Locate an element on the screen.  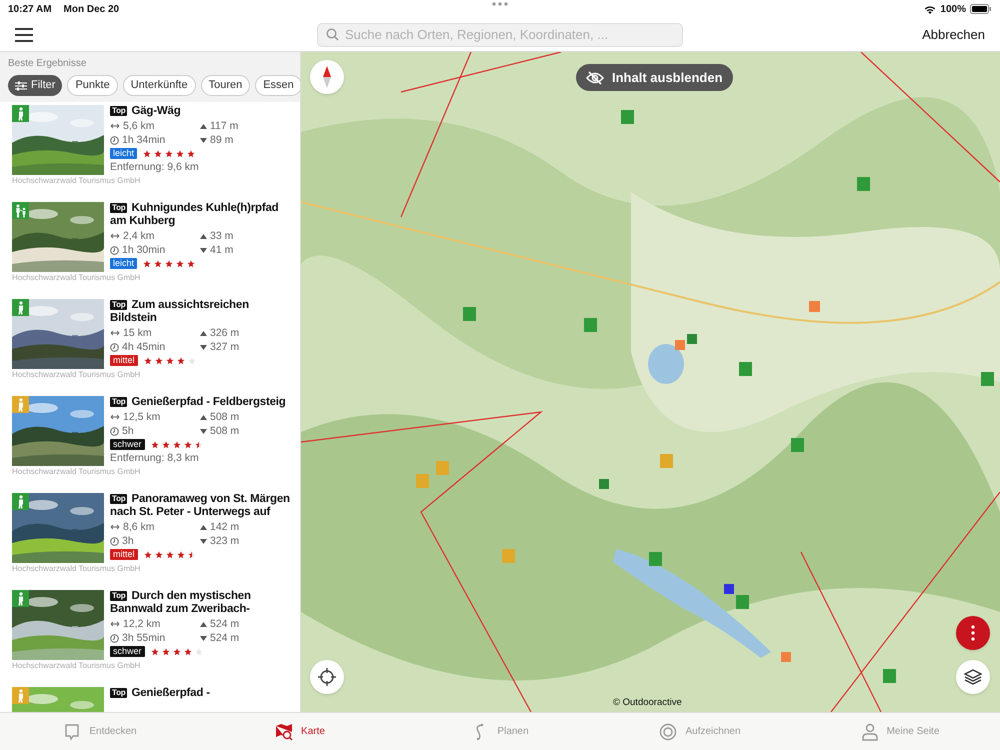
tour-descent: 89 m is located at coordinates (222, 140).